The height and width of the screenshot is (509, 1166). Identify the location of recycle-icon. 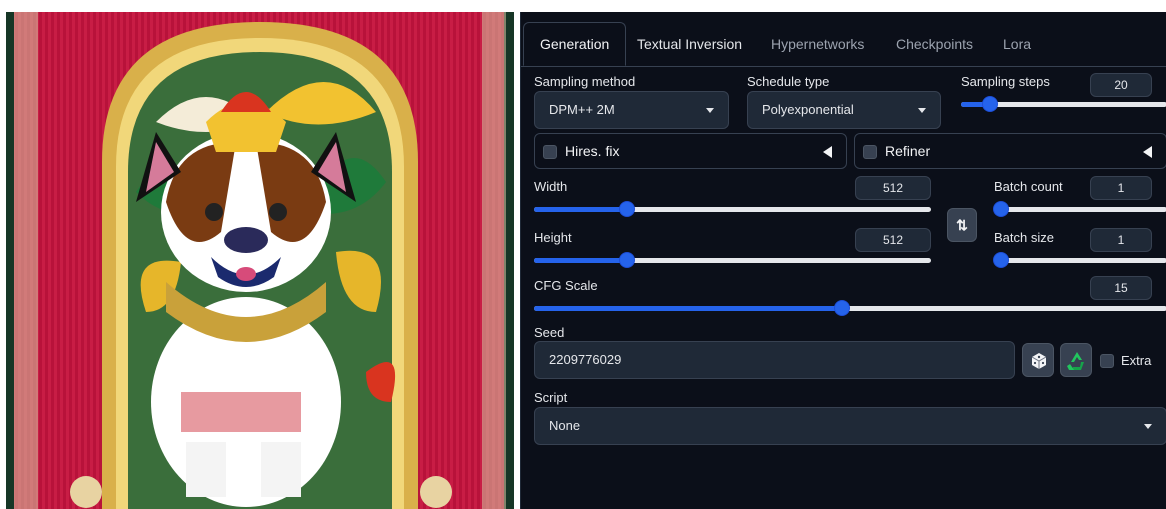
(1075, 361).